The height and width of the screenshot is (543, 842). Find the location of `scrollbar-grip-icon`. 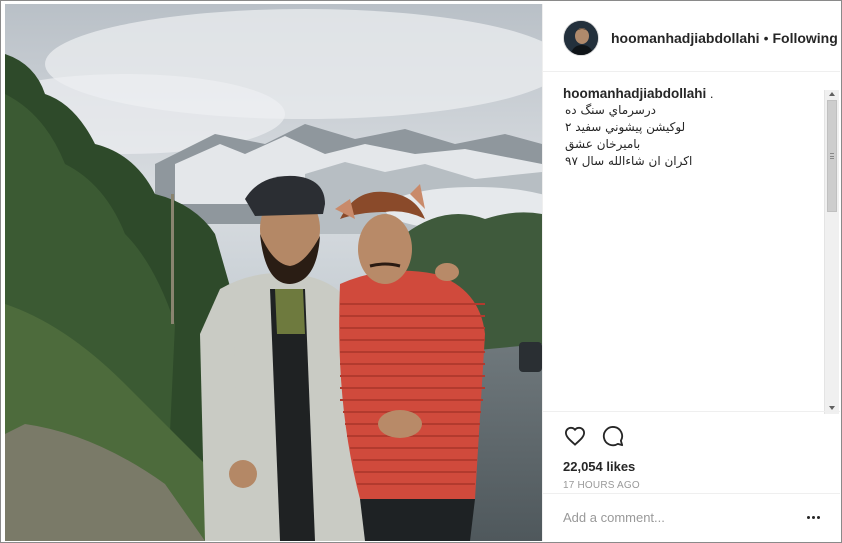

scrollbar-grip-icon is located at coordinates (832, 156).